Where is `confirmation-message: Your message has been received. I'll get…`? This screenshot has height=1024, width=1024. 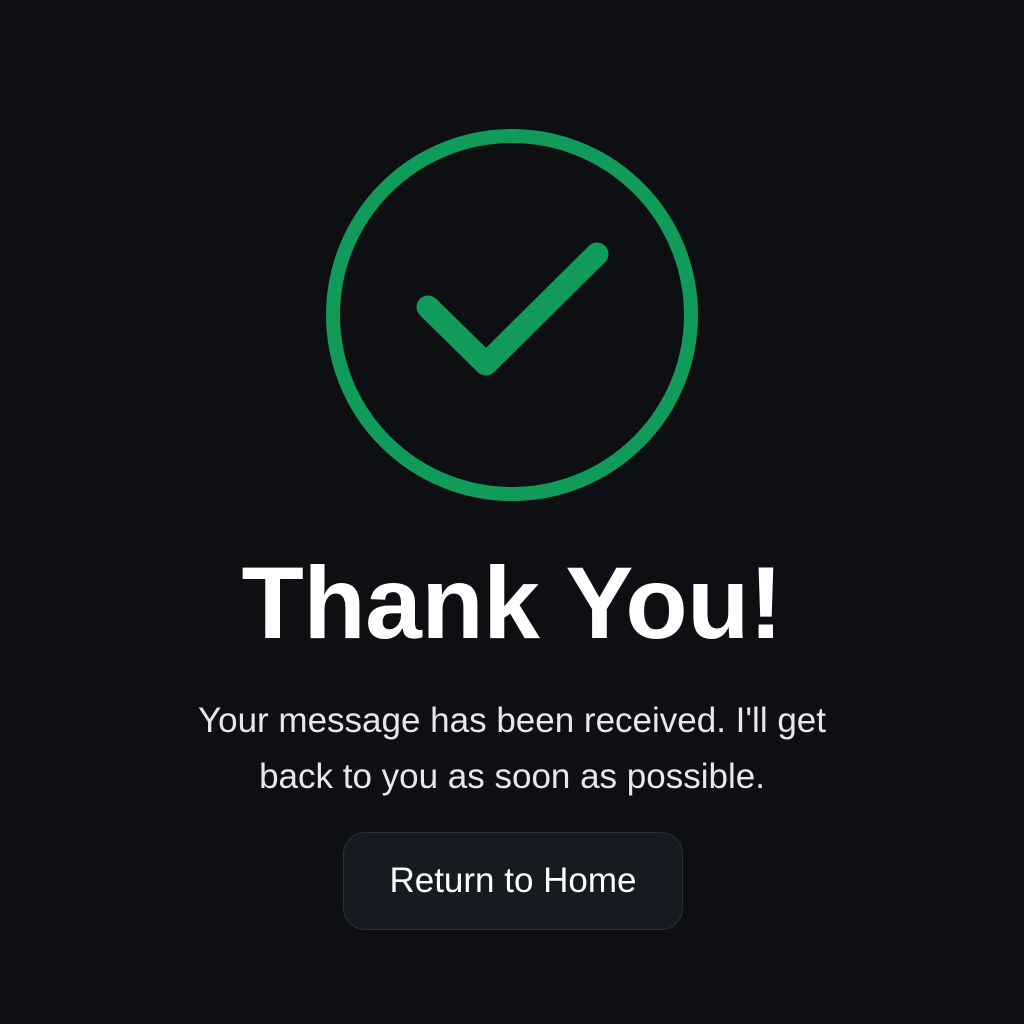 confirmation-message: Your message has been received. I'll get… is located at coordinates (511, 748).